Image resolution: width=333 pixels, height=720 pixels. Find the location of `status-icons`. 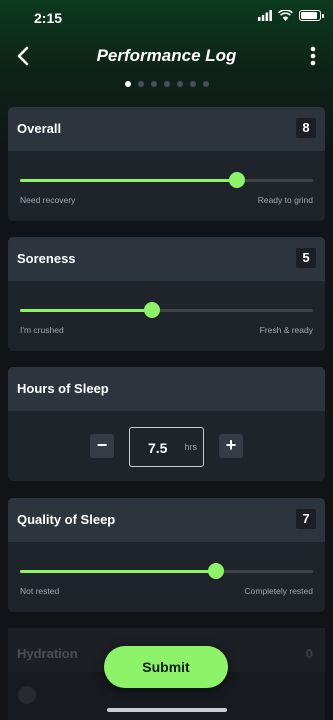

status-icons is located at coordinates (291, 15).